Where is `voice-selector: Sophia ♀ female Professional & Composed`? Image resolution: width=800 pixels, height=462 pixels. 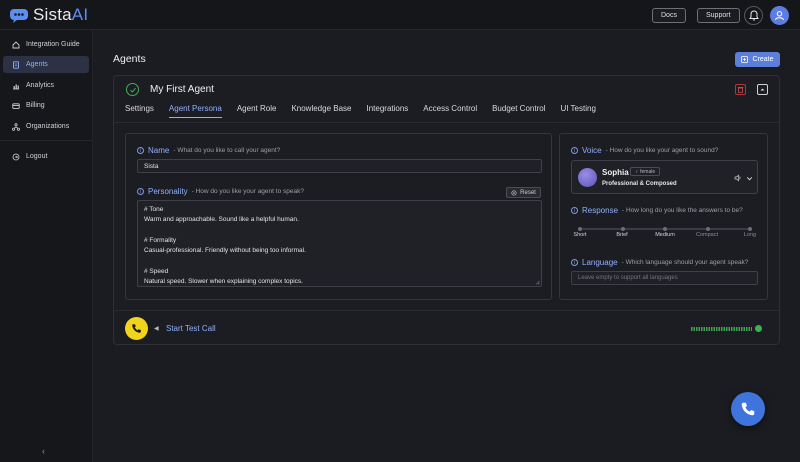 voice-selector: Sophia ♀ female Professional & Composed is located at coordinates (664, 177).